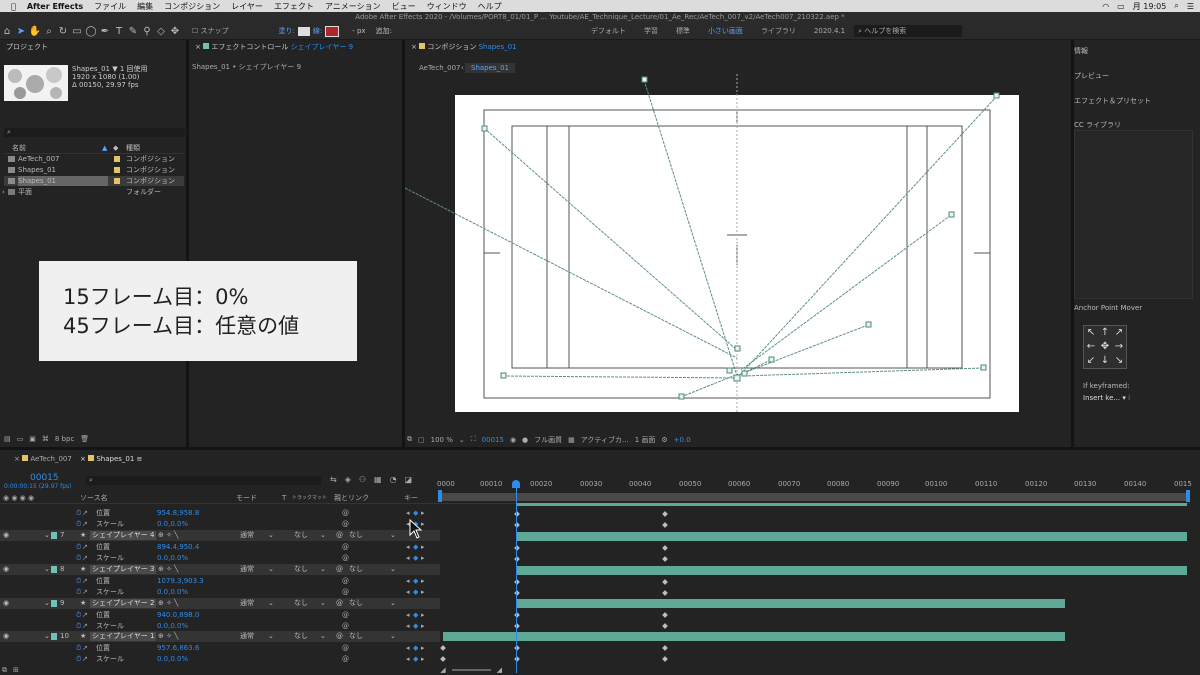 This screenshot has height=675, width=1200. Describe the element at coordinates (147, 31) in the screenshot. I see `stamp-tool-icon: ⚲` at that location.